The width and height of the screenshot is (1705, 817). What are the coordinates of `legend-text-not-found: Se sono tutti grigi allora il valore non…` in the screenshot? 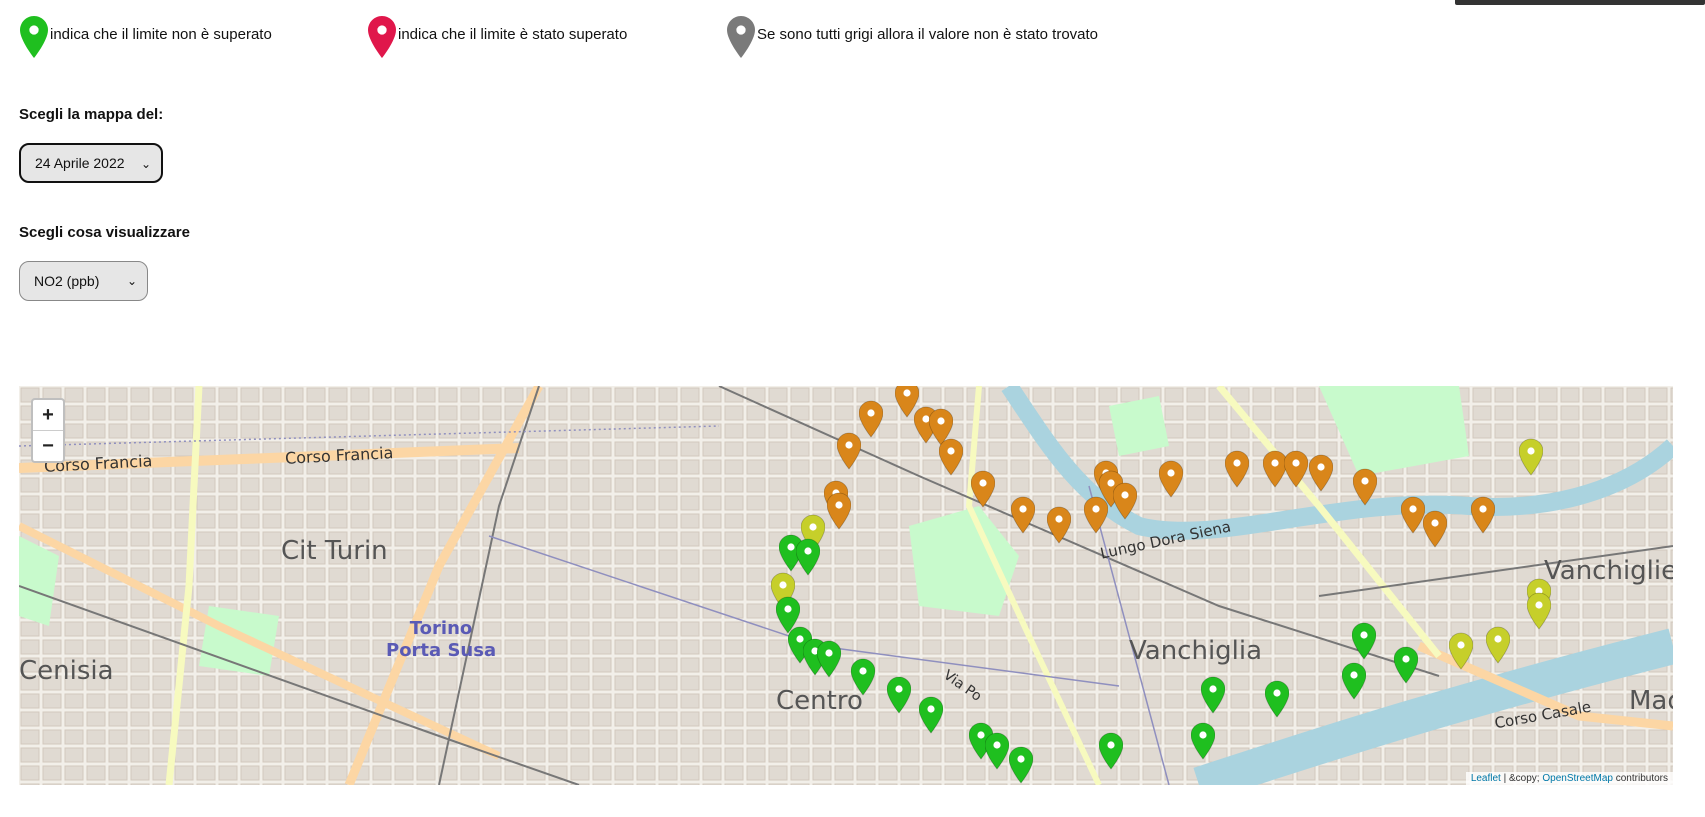 It's located at (928, 34).